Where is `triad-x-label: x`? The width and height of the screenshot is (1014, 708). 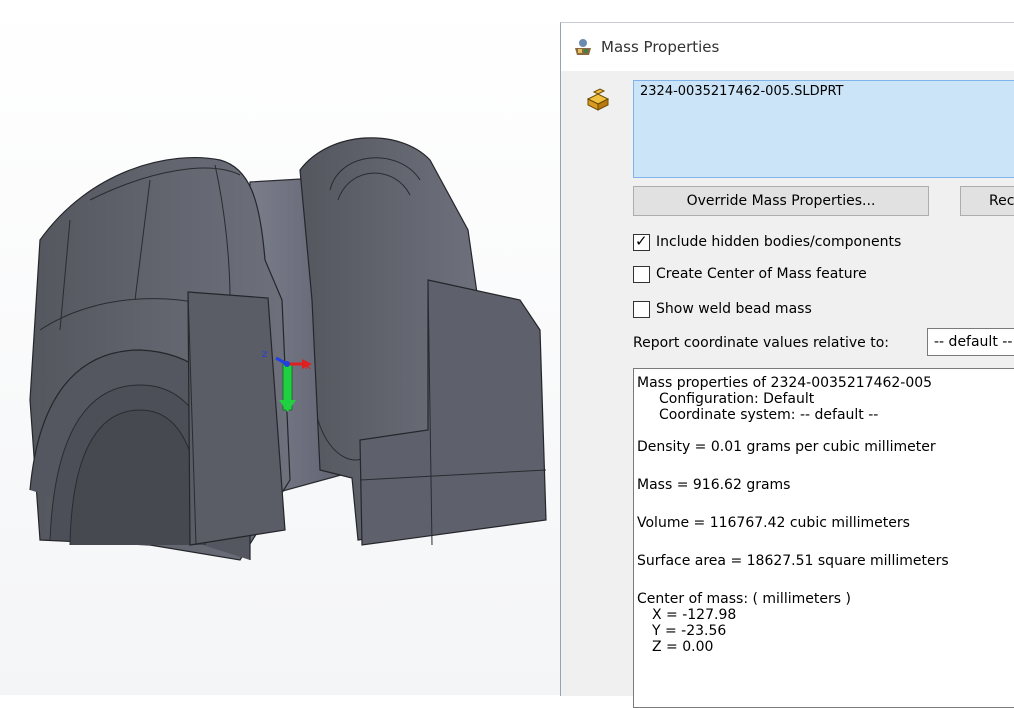
triad-x-label: x is located at coordinates (308, 366).